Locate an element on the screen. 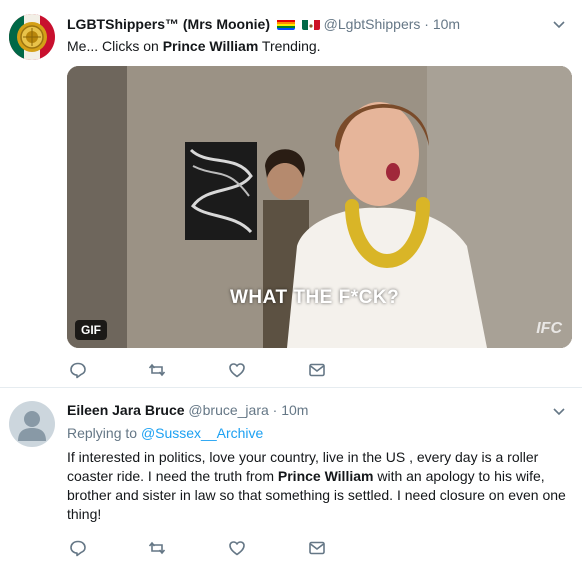  rainbow-flag-icon is located at coordinates (285, 24).